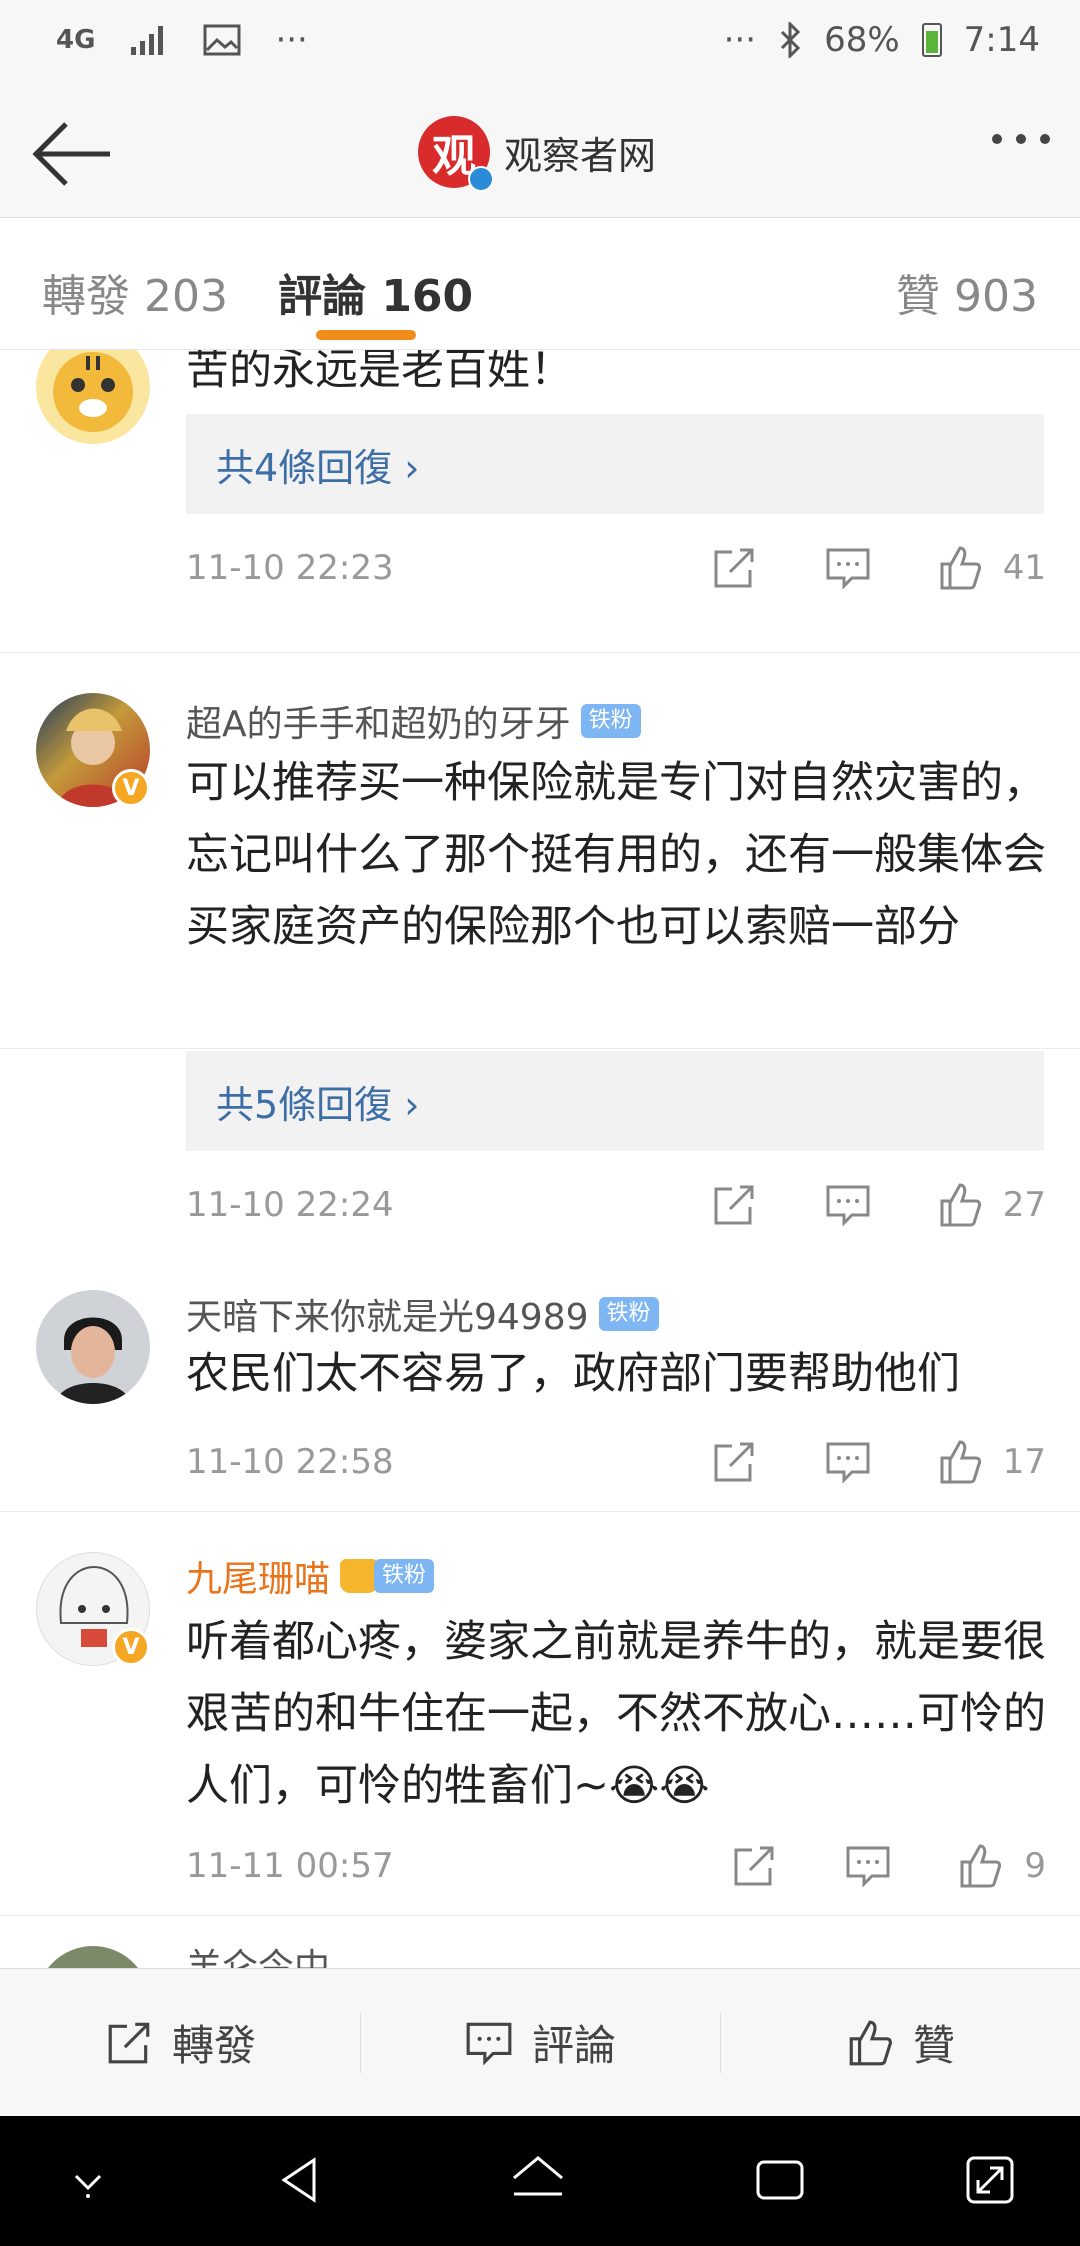 This screenshot has width=1080, height=2246. Describe the element at coordinates (258, 1957) in the screenshot. I see `username-text: 羊仑今中` at that location.